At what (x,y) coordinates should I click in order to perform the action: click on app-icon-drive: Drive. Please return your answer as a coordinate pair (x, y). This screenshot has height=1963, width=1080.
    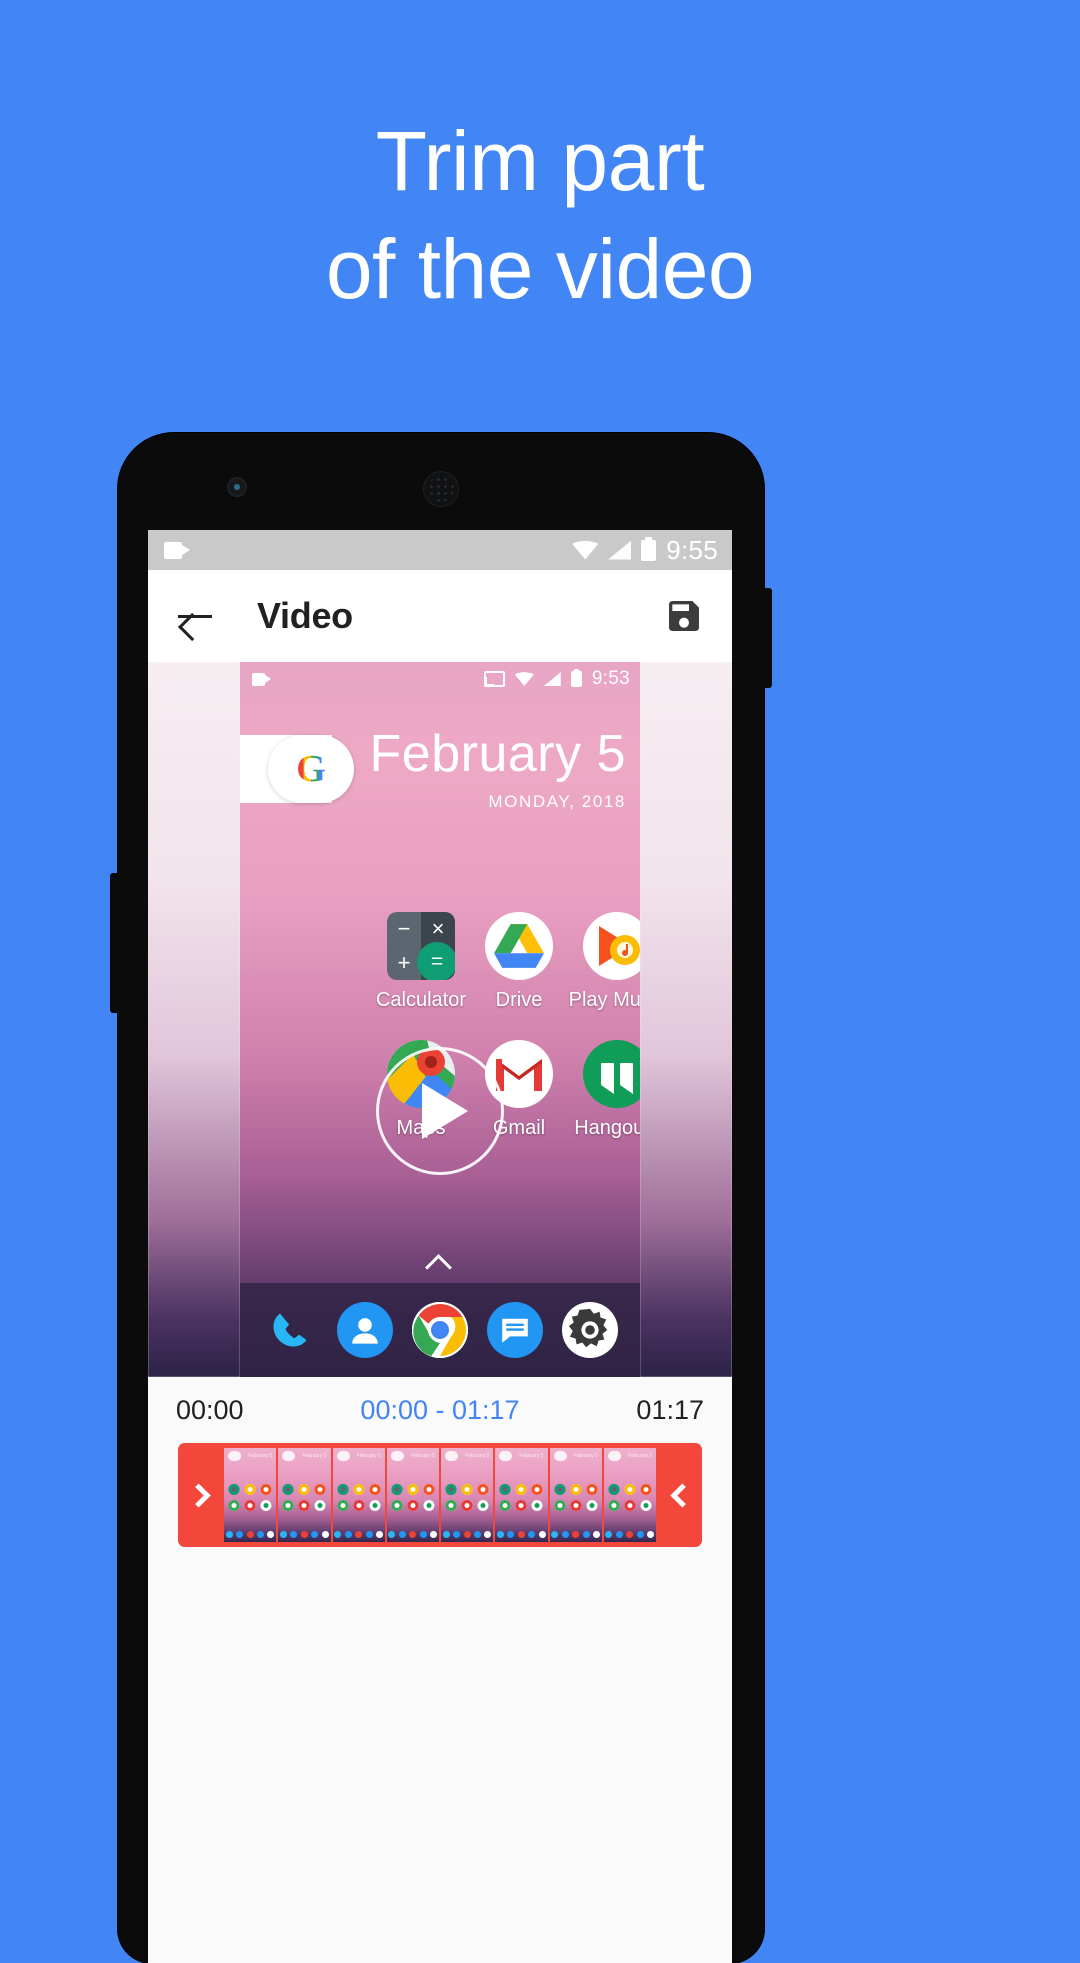
    Looking at the image, I should click on (519, 962).